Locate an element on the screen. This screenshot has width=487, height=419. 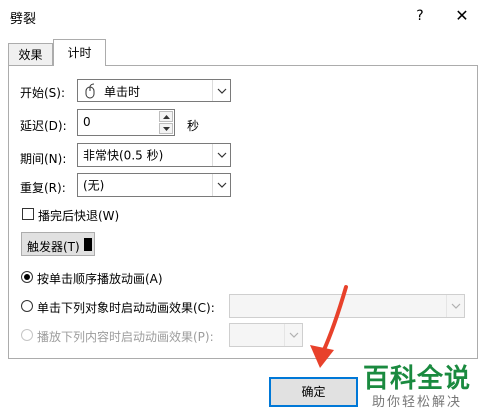
tab-effect: 效果 is located at coordinates (30, 54).